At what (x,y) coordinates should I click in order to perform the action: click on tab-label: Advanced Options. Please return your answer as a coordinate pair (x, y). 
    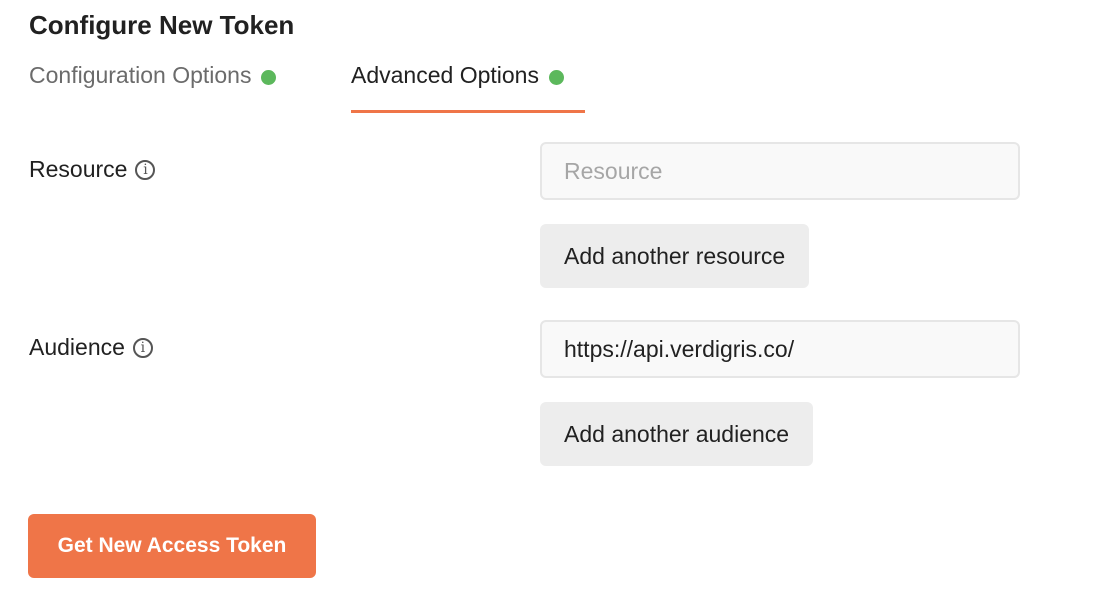
    Looking at the image, I should click on (445, 75).